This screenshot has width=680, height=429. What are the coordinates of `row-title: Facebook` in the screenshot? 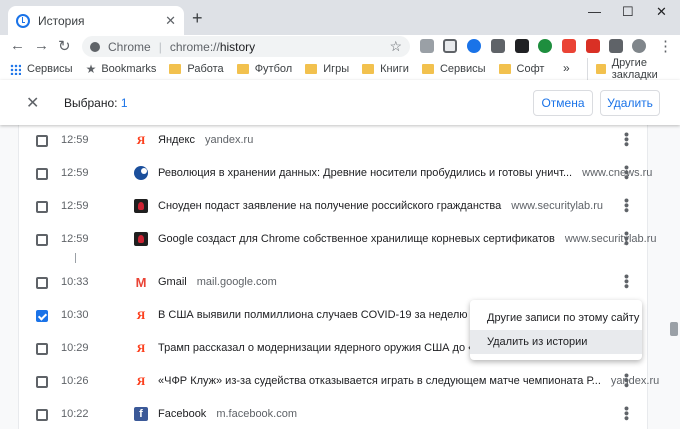 It's located at (182, 414).